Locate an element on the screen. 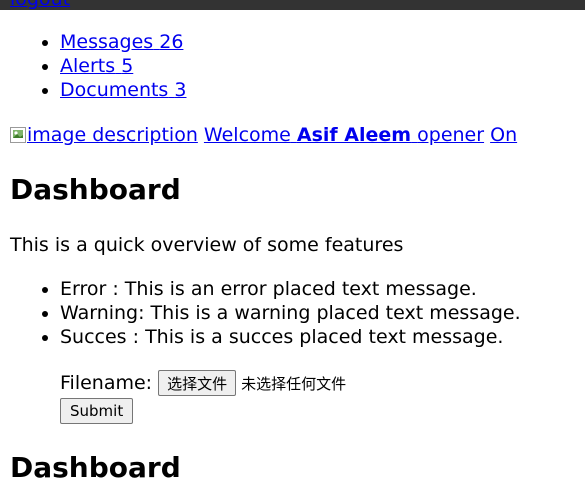 The image size is (585, 479). logout-link: logout is located at coordinates (40, 5).